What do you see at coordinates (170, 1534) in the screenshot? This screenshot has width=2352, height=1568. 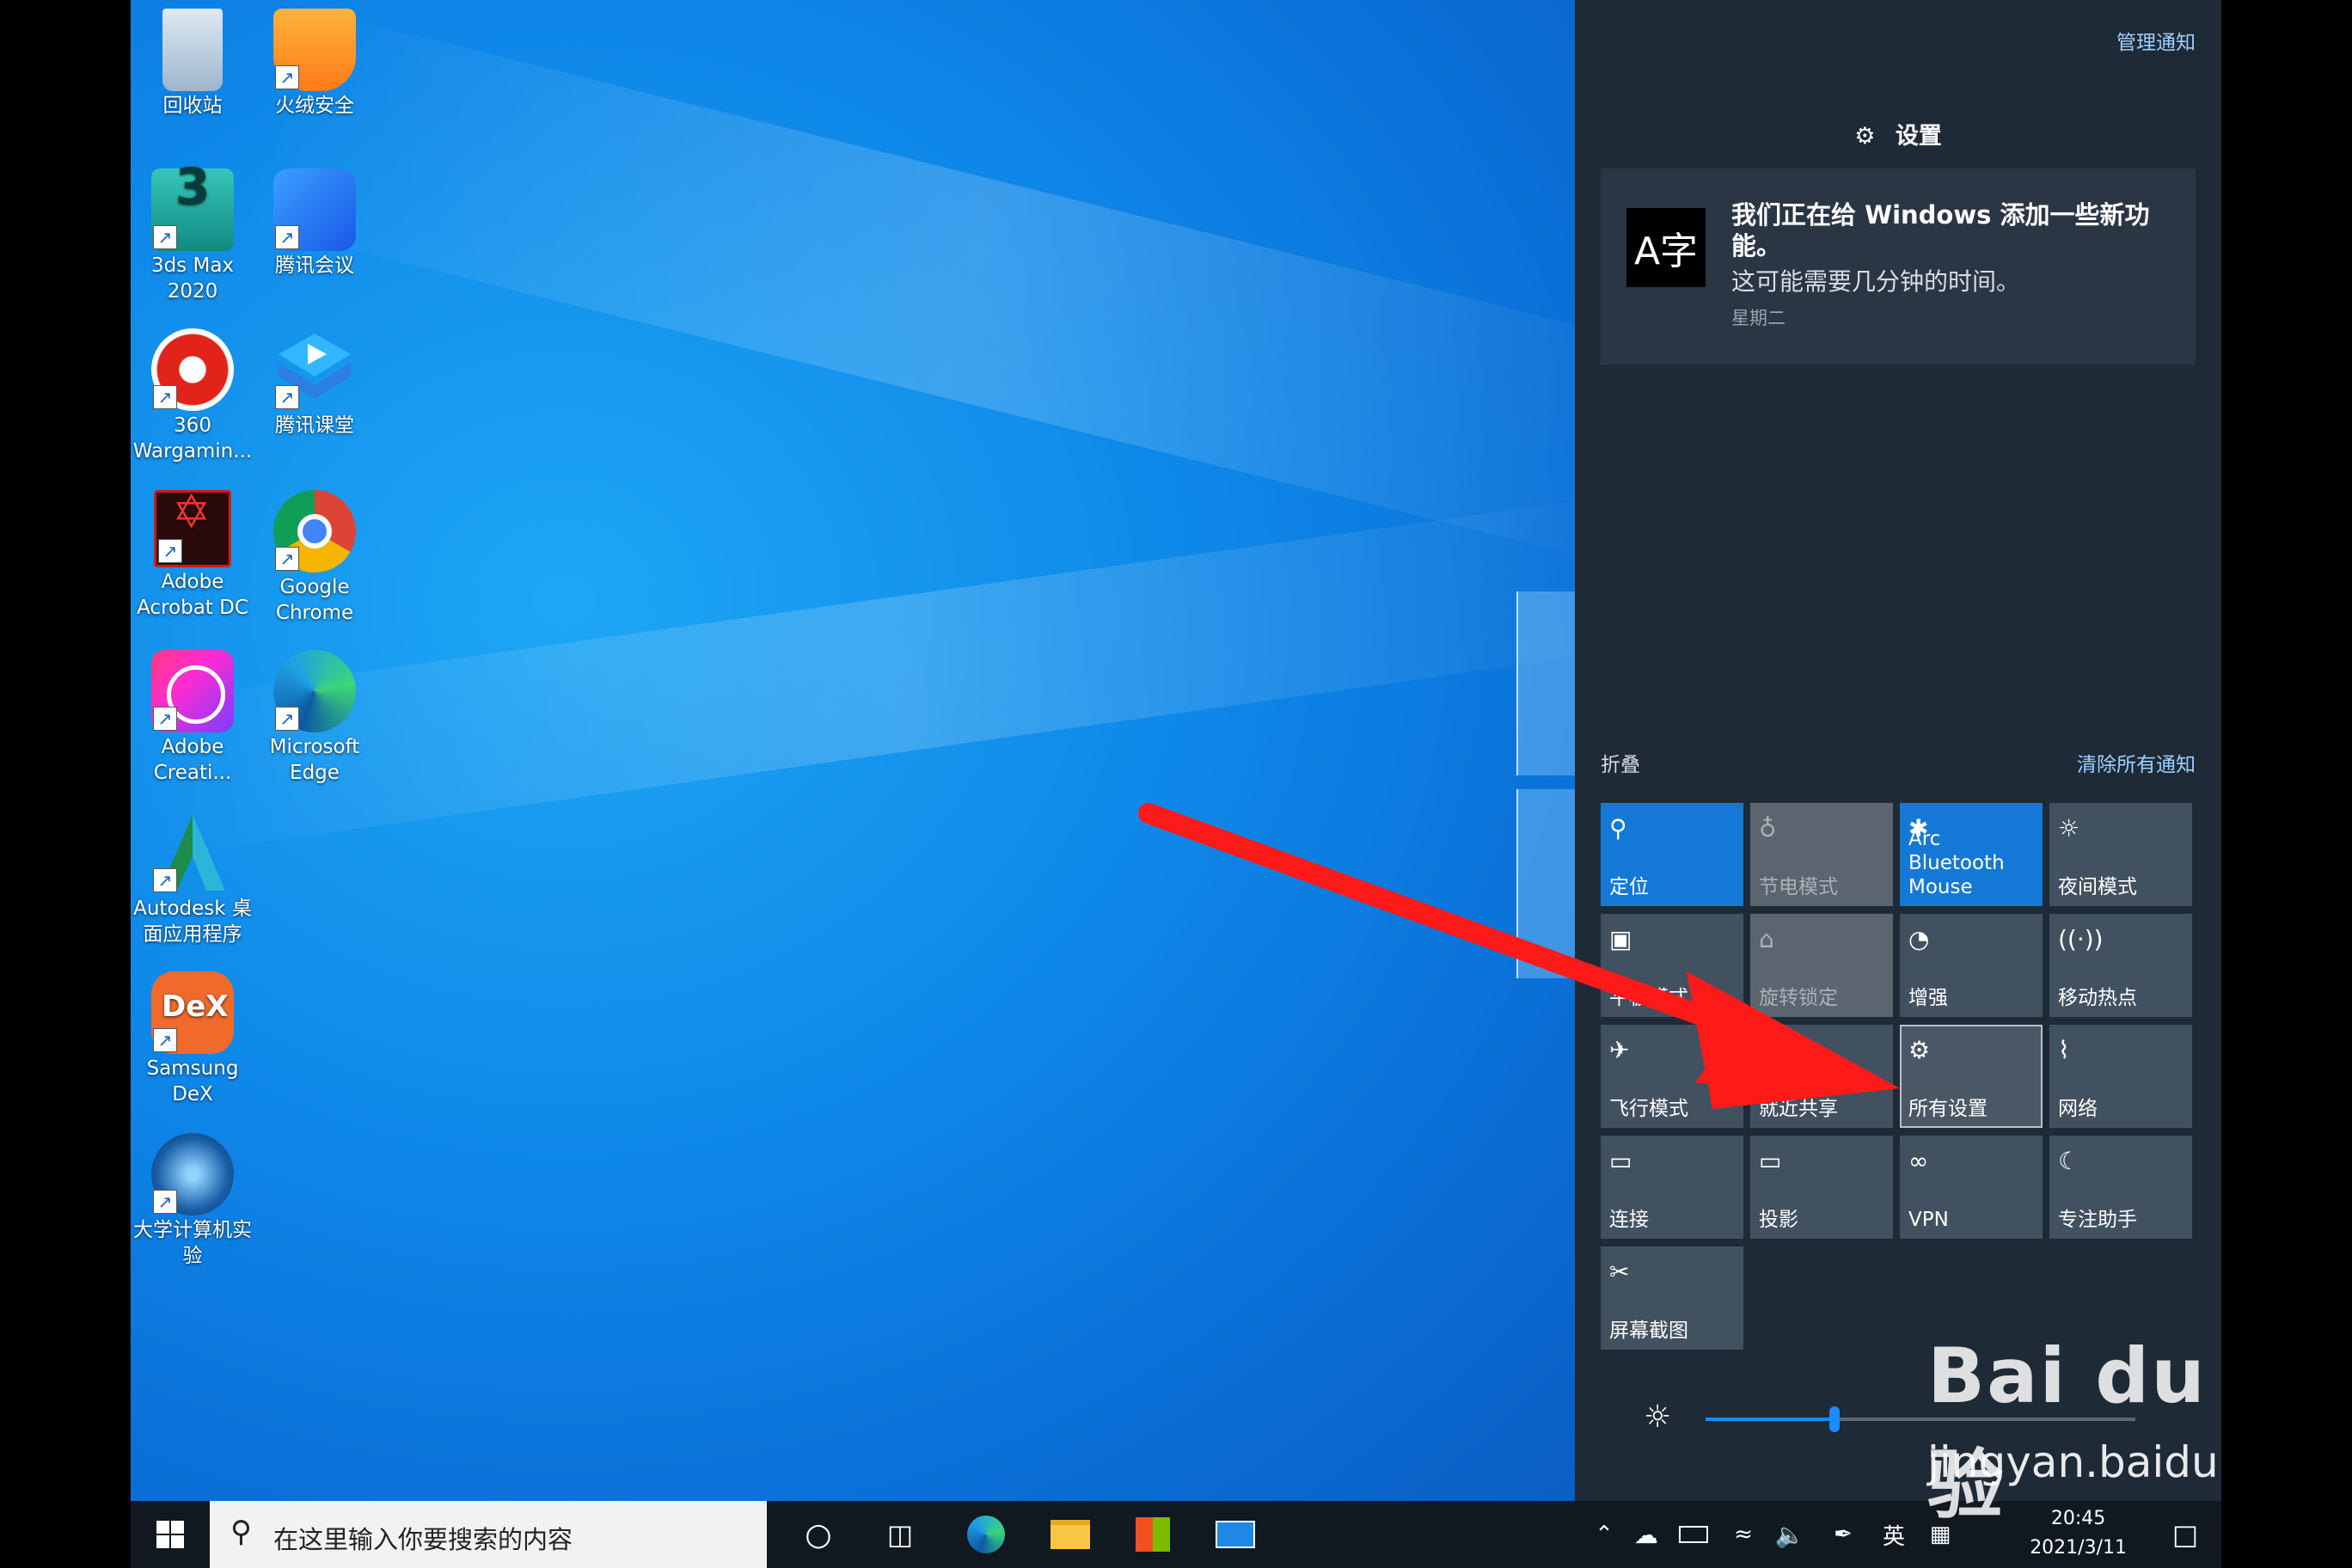 I see `start-button` at bounding box center [170, 1534].